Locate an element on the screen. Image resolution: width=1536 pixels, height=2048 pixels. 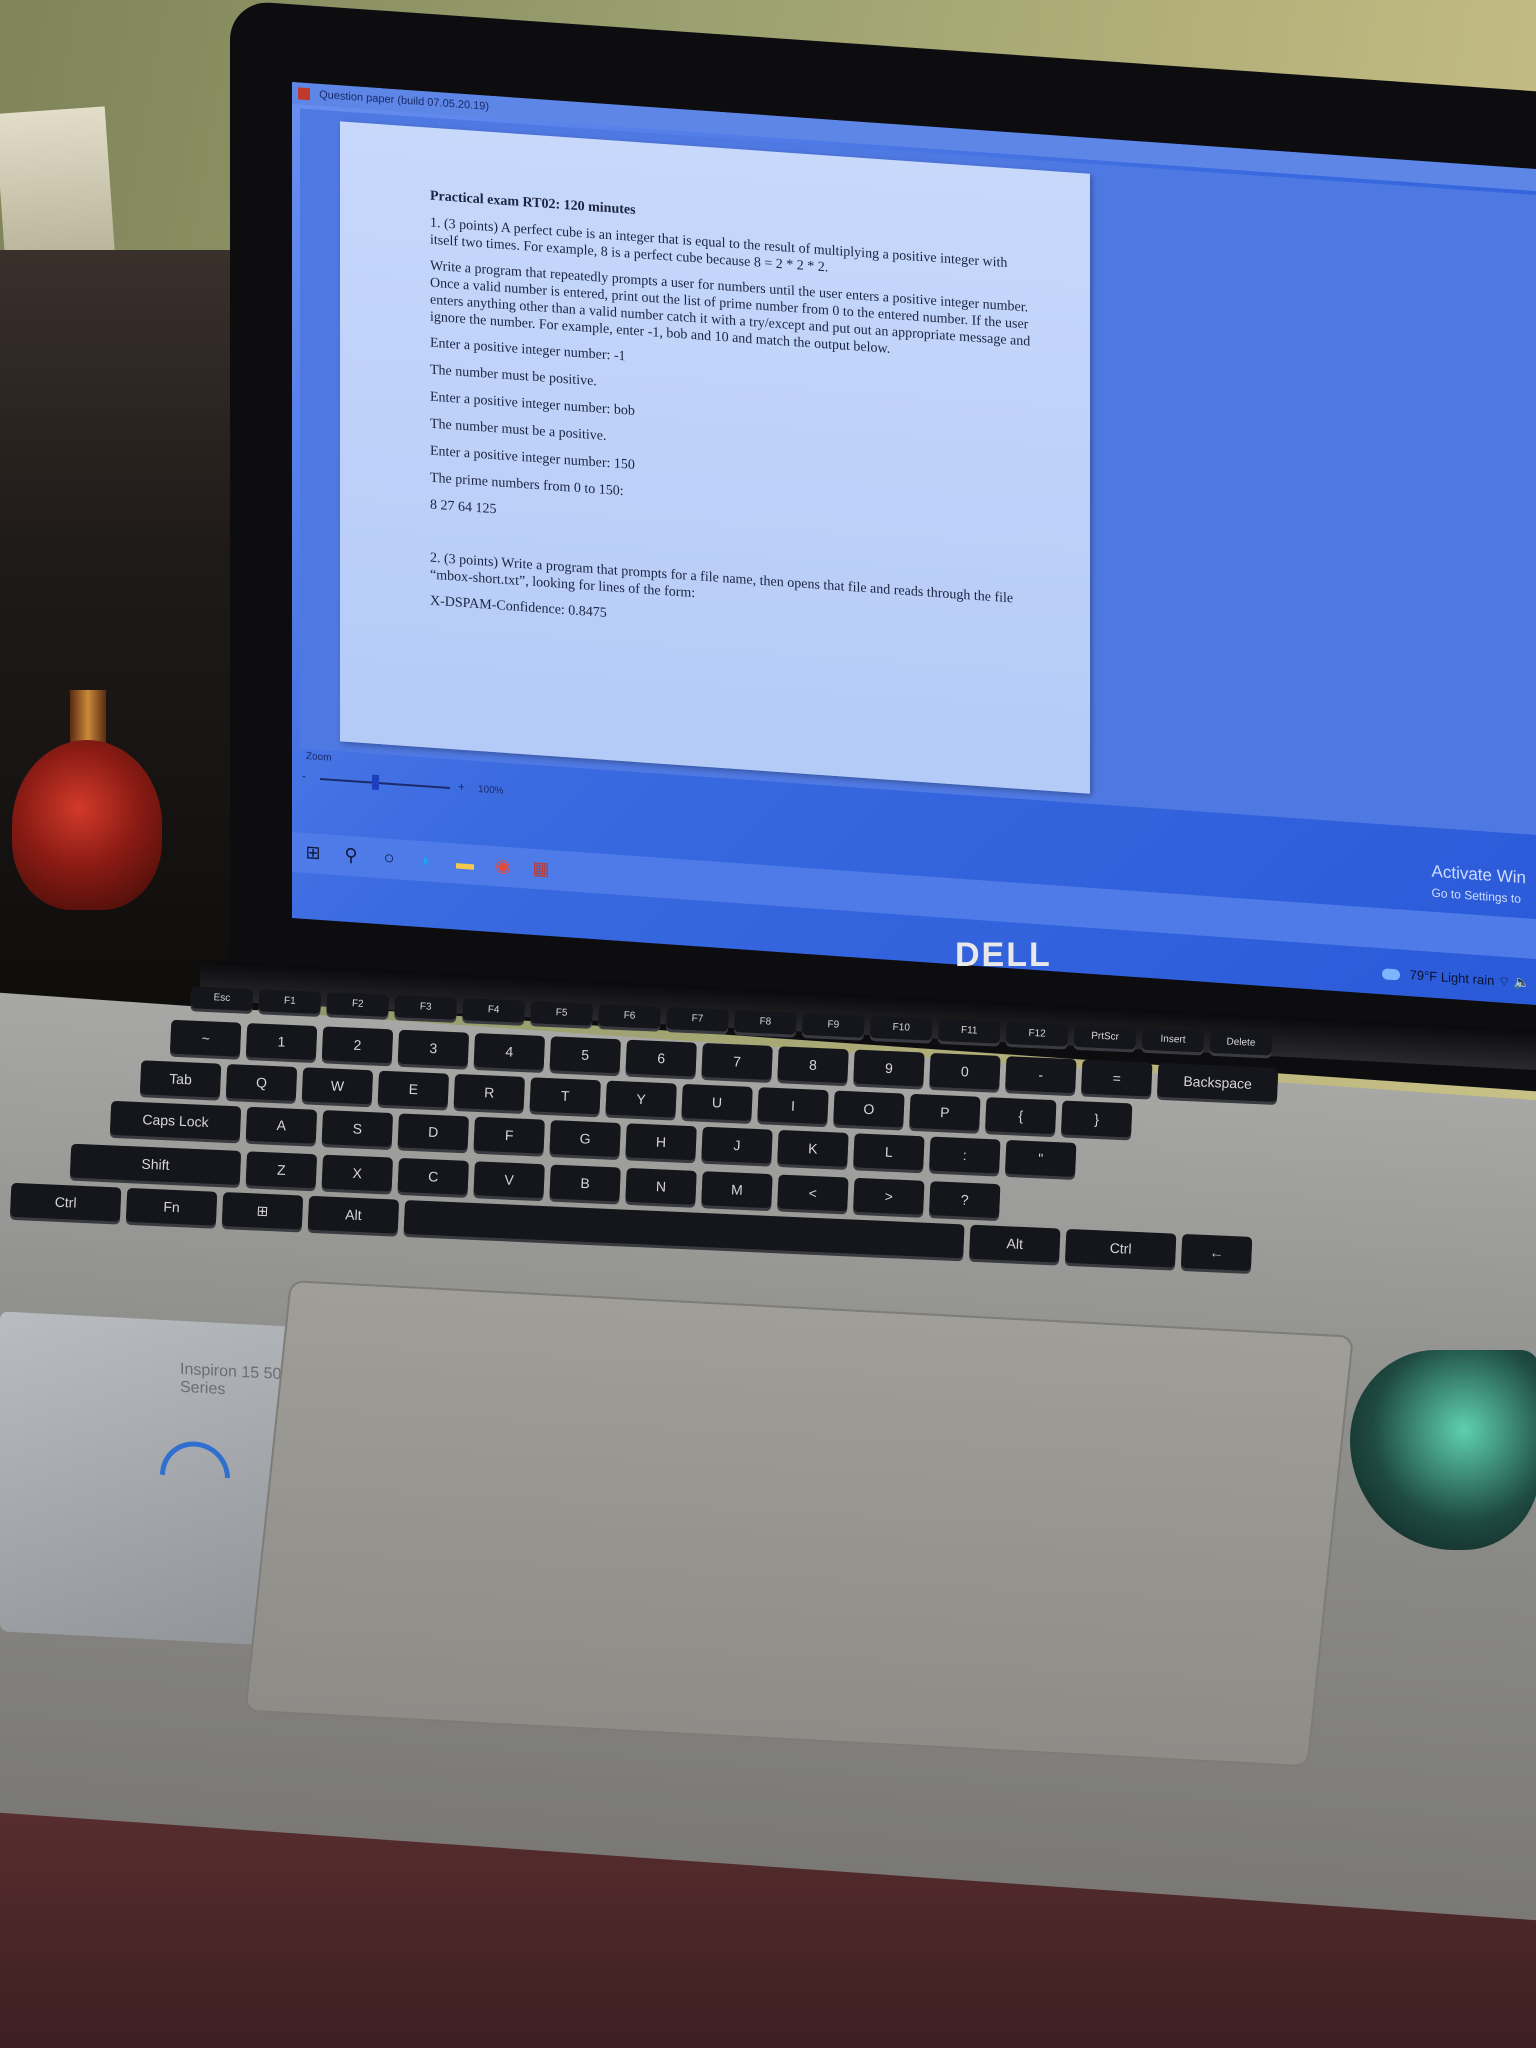
windows-icon: ⊞ is located at coordinates (313, 853).